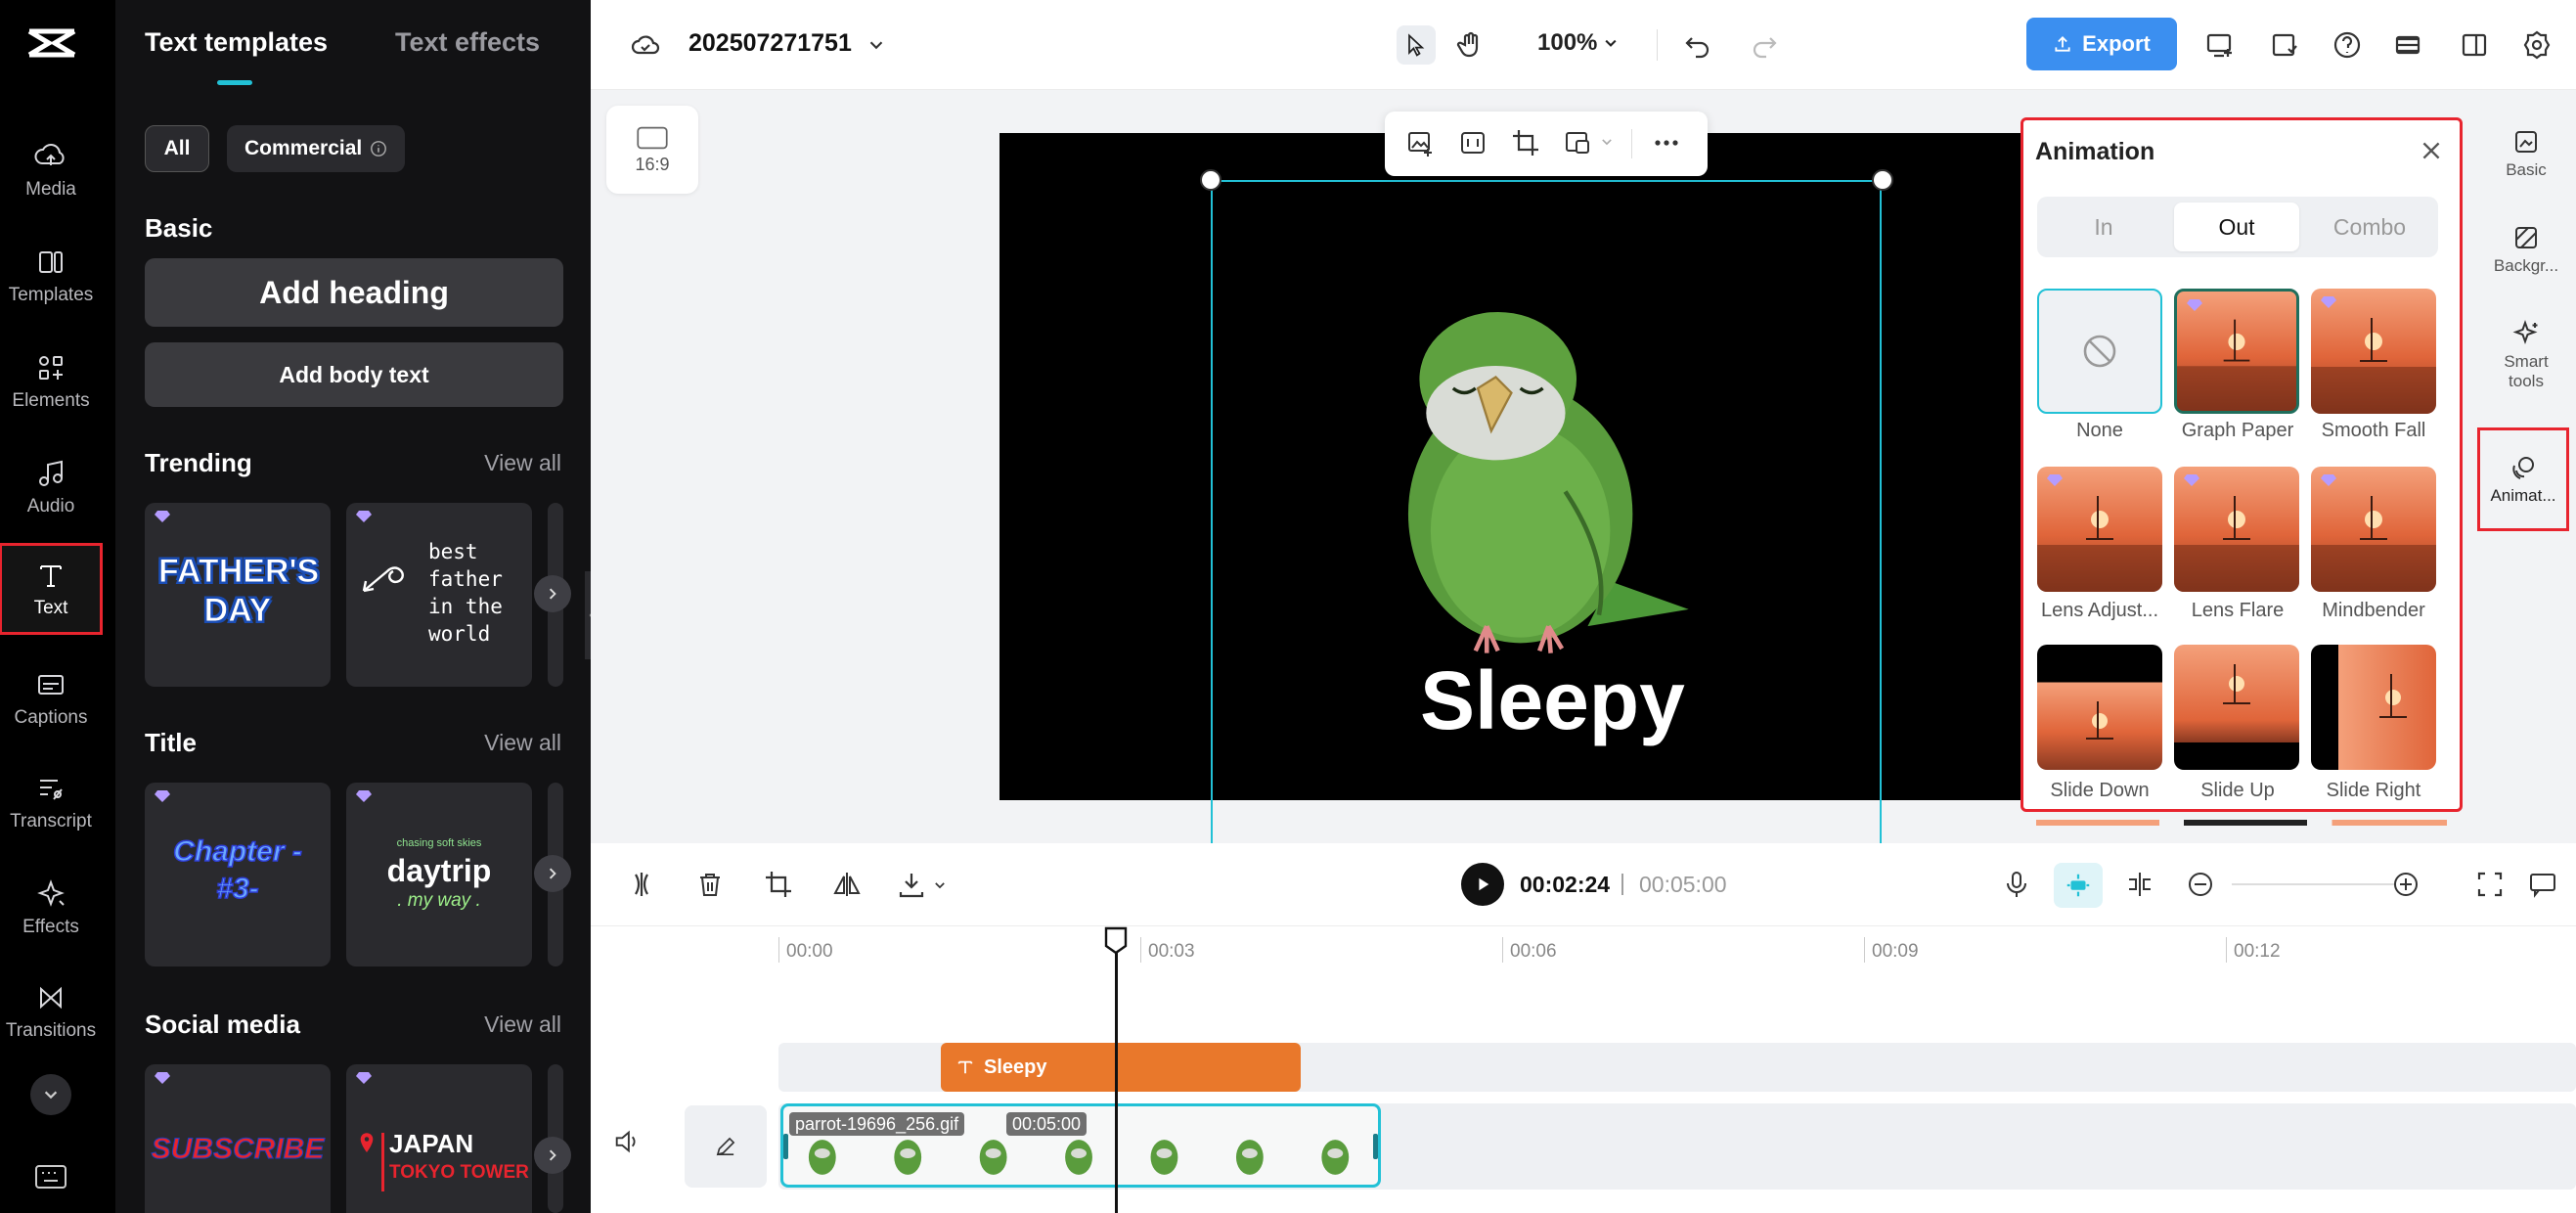  What do you see at coordinates (2373, 352) in the screenshot?
I see `animation-option-smooth-fall` at bounding box center [2373, 352].